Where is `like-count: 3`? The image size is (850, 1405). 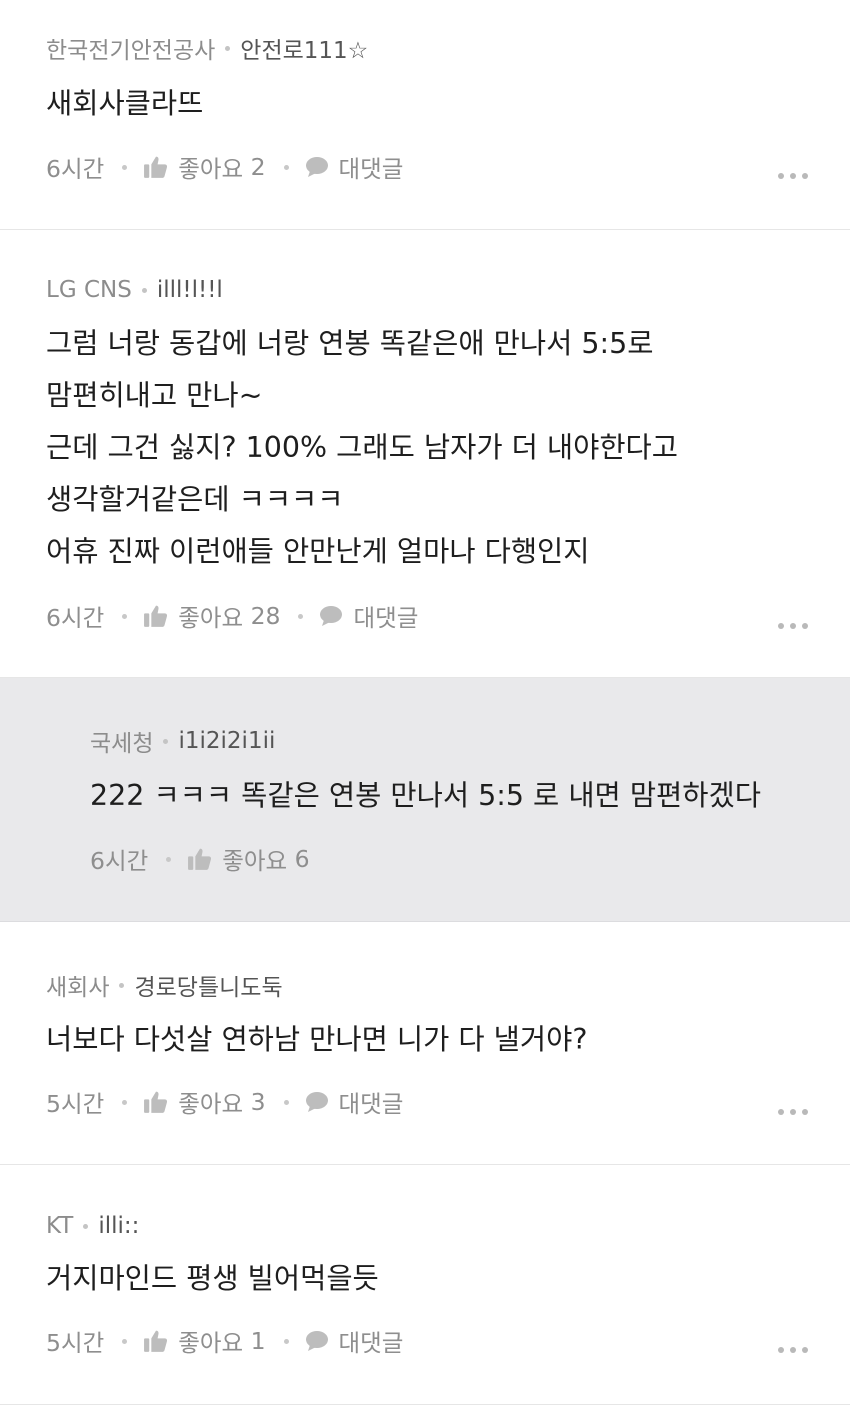 like-count: 3 is located at coordinates (258, 1102).